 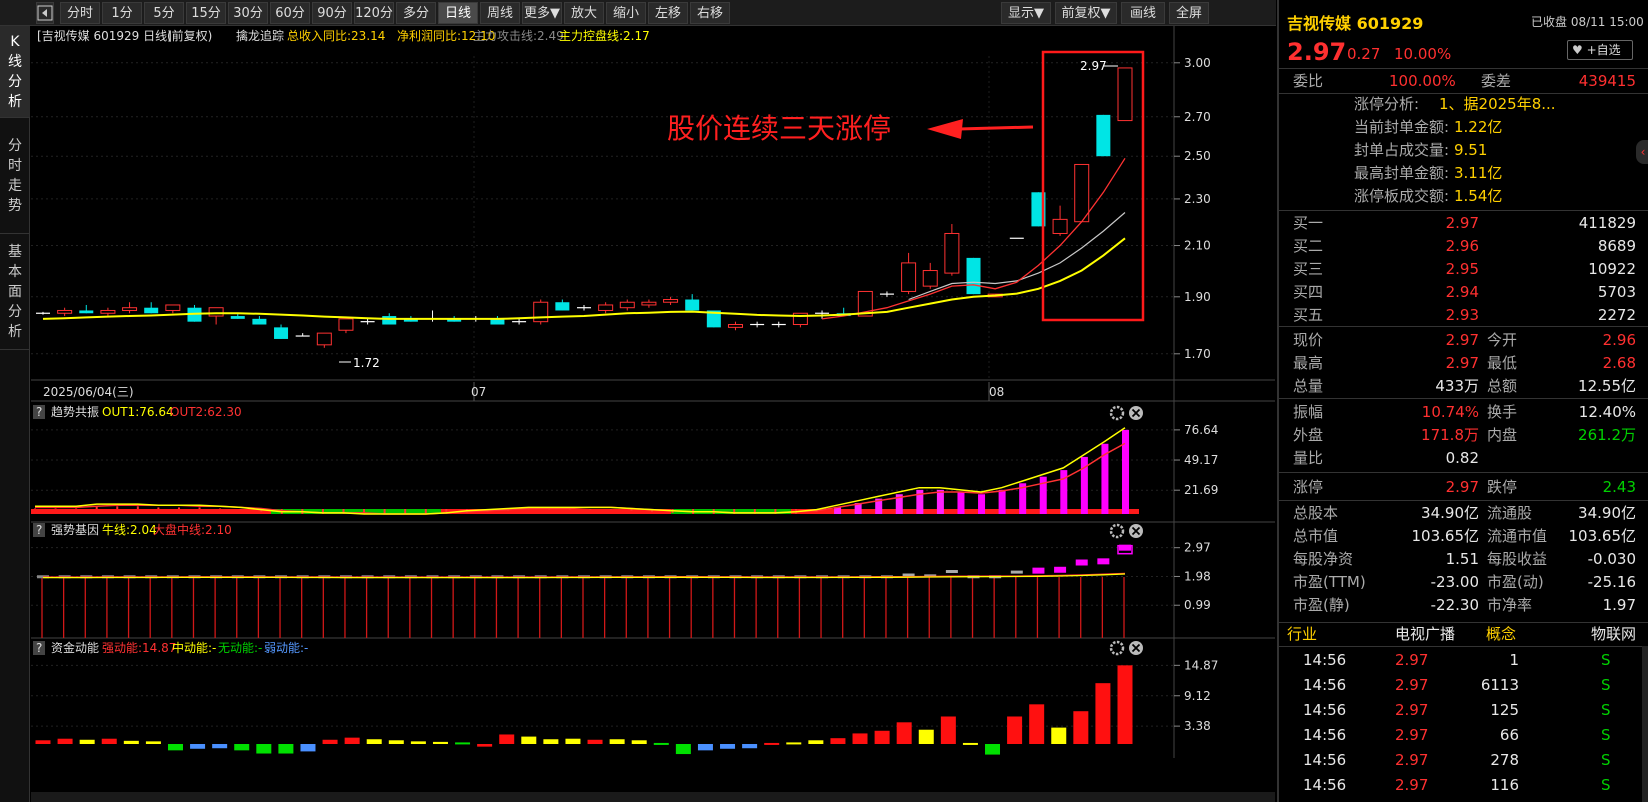 I want to click on bid-label: 买三, so click(x=1308, y=269).